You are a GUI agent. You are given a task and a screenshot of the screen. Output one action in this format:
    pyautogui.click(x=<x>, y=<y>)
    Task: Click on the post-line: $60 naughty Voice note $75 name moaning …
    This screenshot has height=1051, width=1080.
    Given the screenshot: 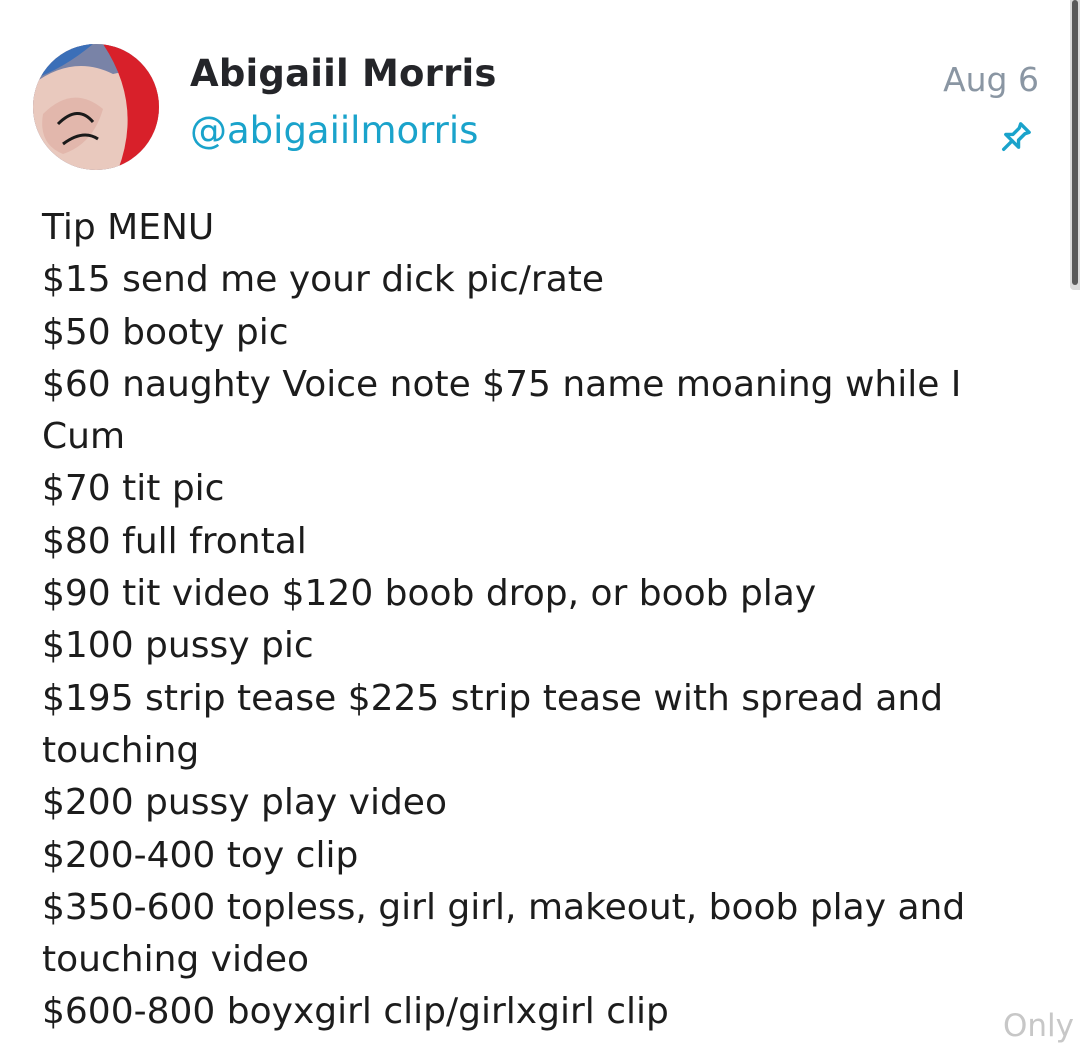 What is the action you would take?
    pyautogui.click(x=502, y=384)
    